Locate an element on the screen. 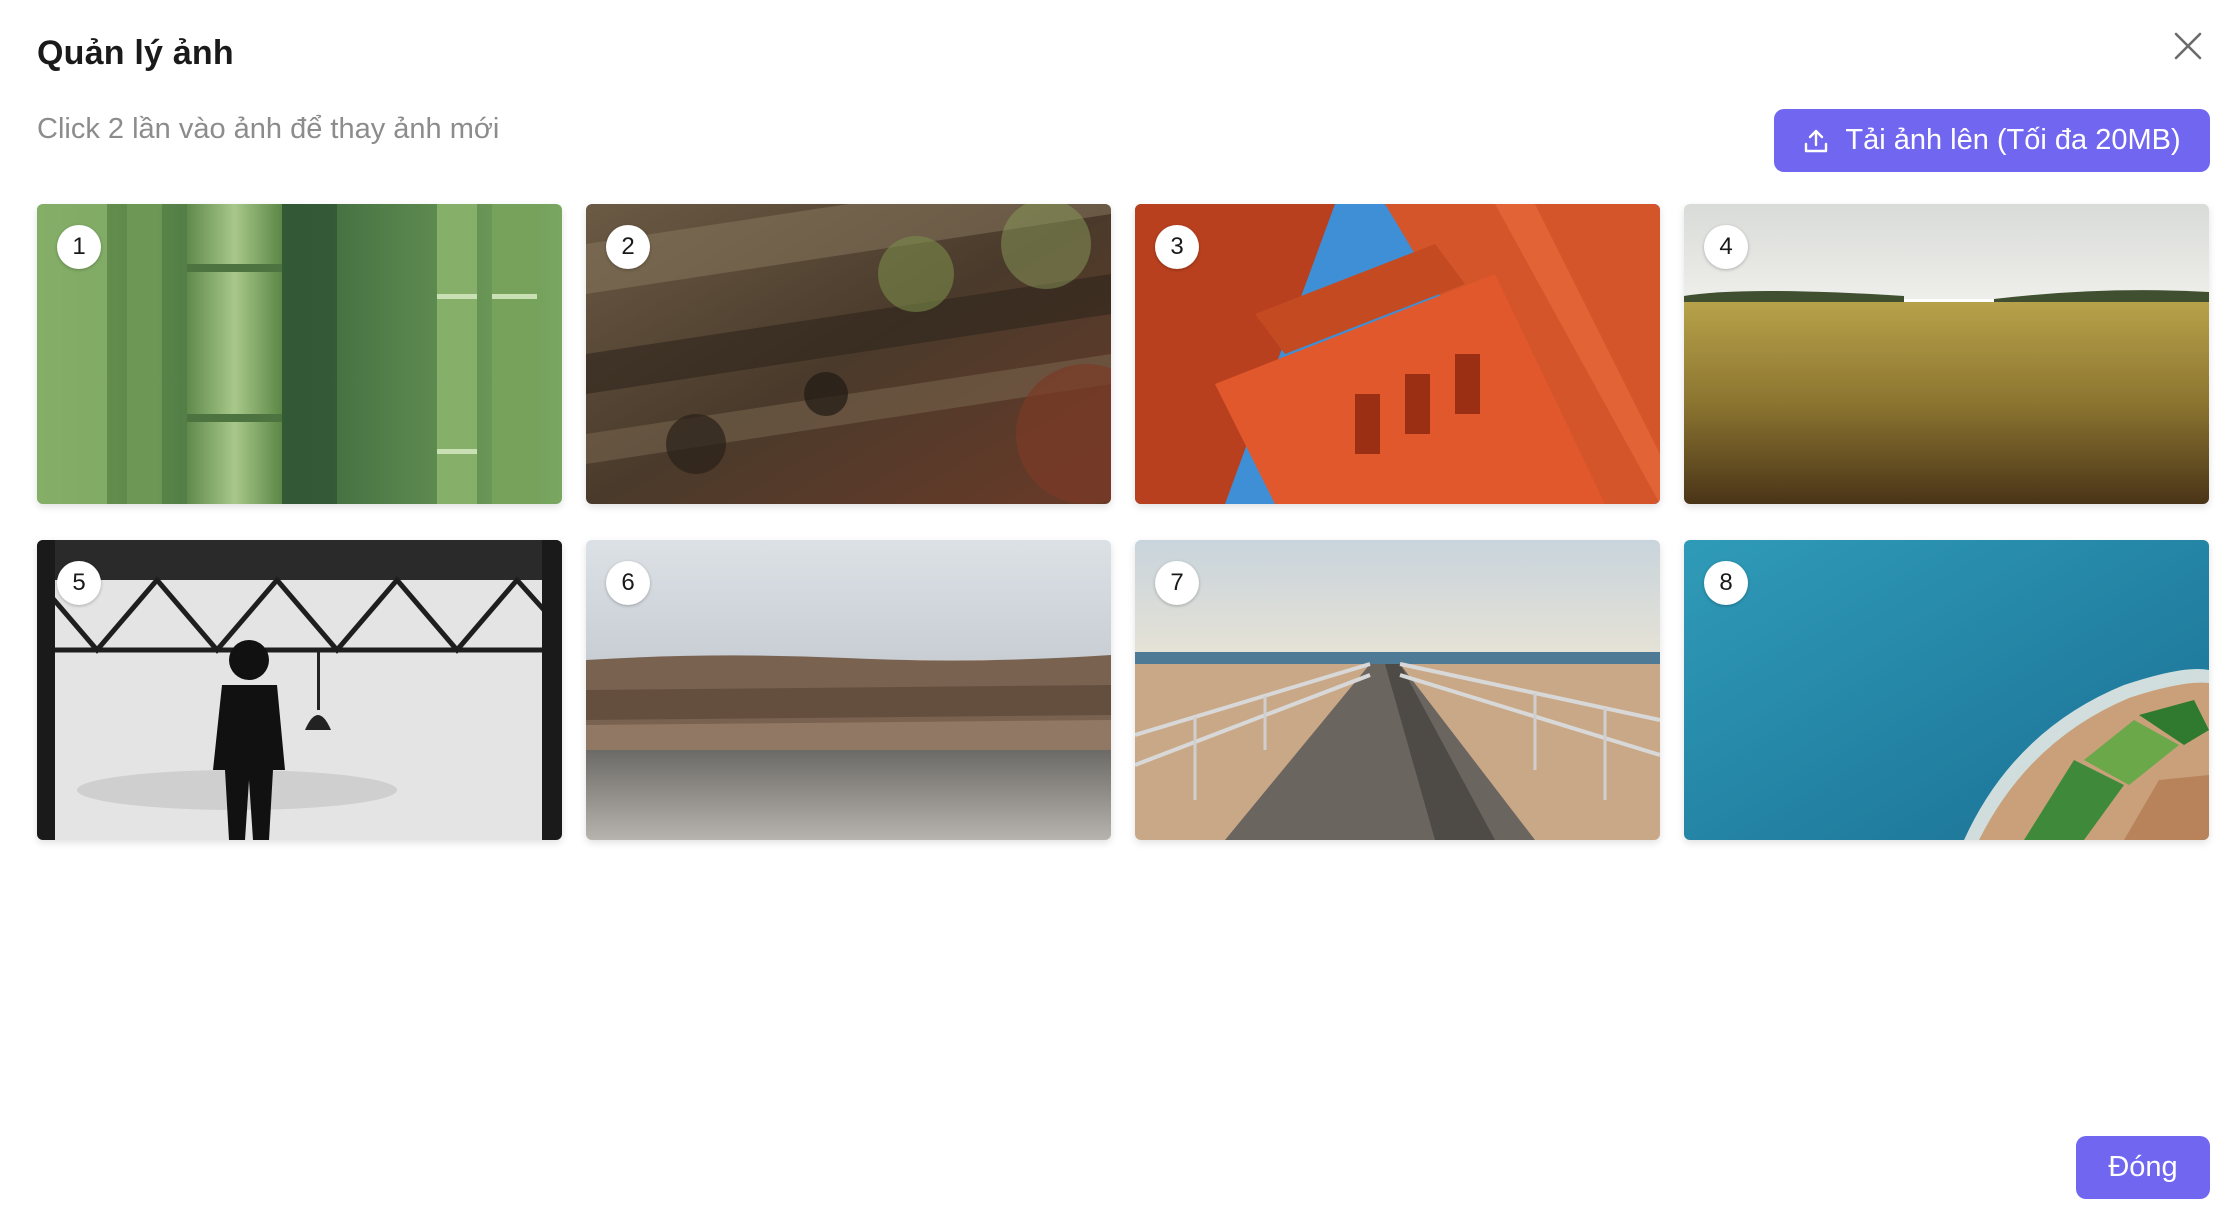  image-tile-8: 8 is located at coordinates (1946, 690).